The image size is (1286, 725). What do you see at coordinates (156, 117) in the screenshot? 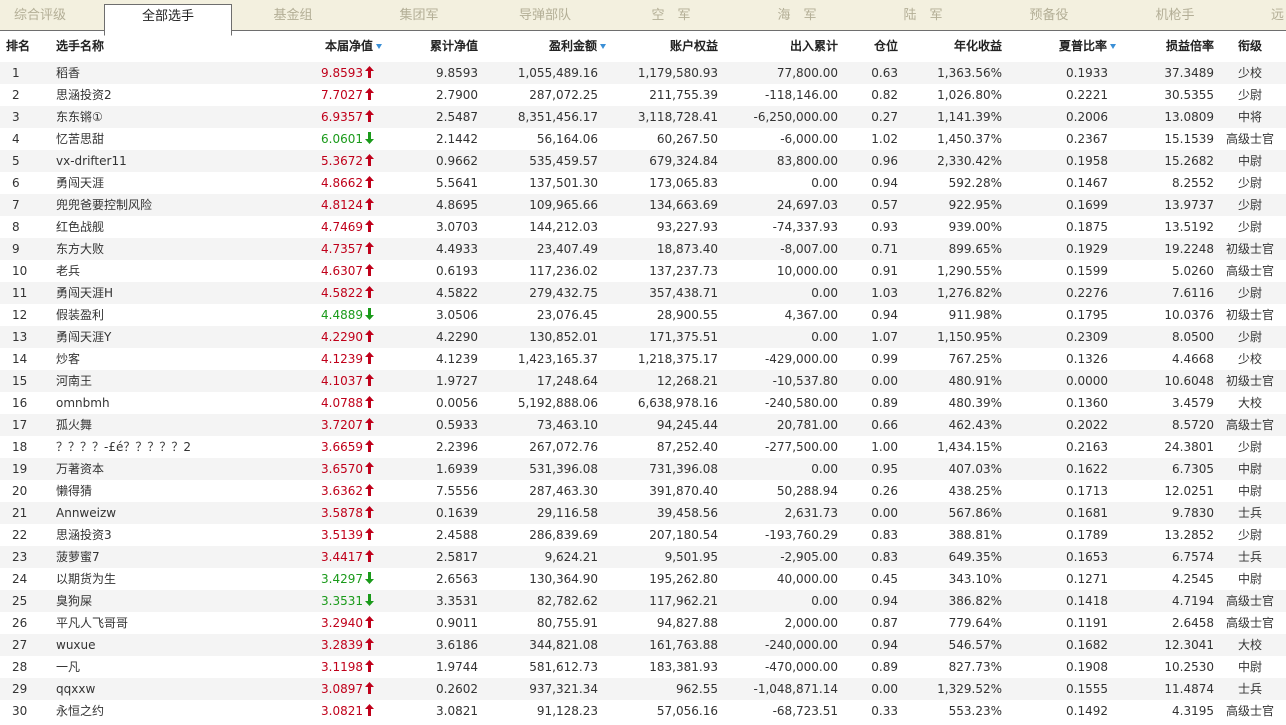
I see `player-name-cell: 东东锵①` at bounding box center [156, 117].